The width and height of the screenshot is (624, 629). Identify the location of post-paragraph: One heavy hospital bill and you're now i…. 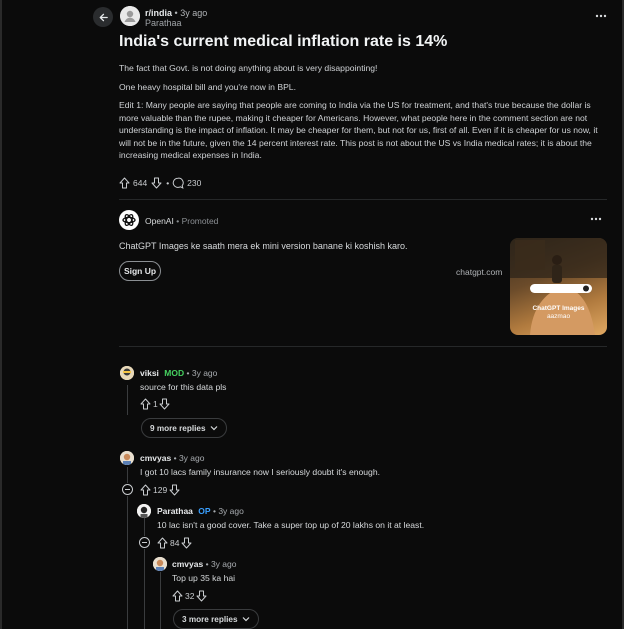
(207, 87).